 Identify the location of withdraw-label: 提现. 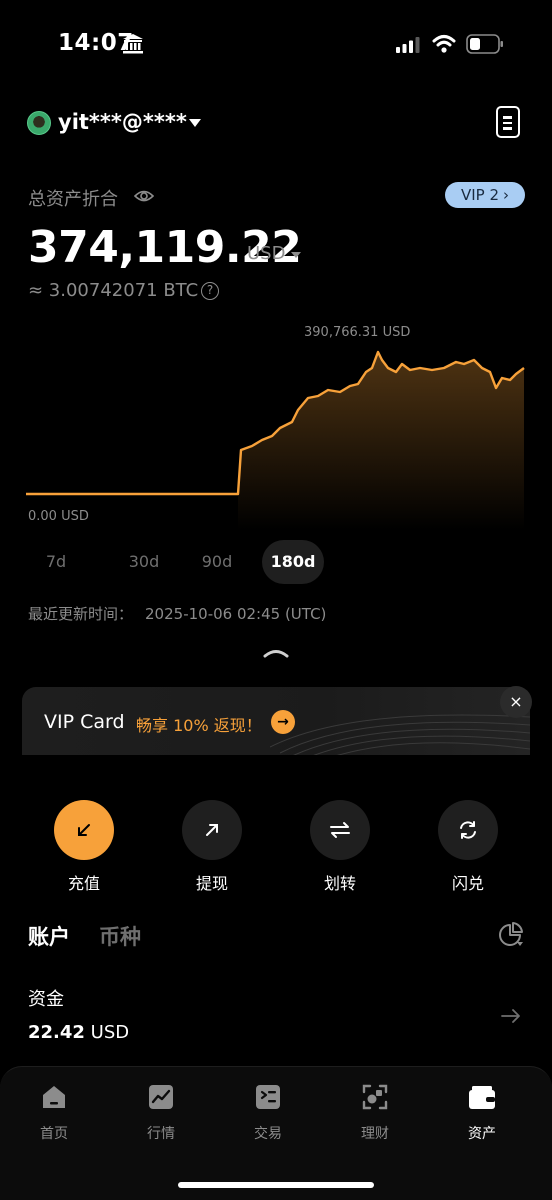
(211, 883).